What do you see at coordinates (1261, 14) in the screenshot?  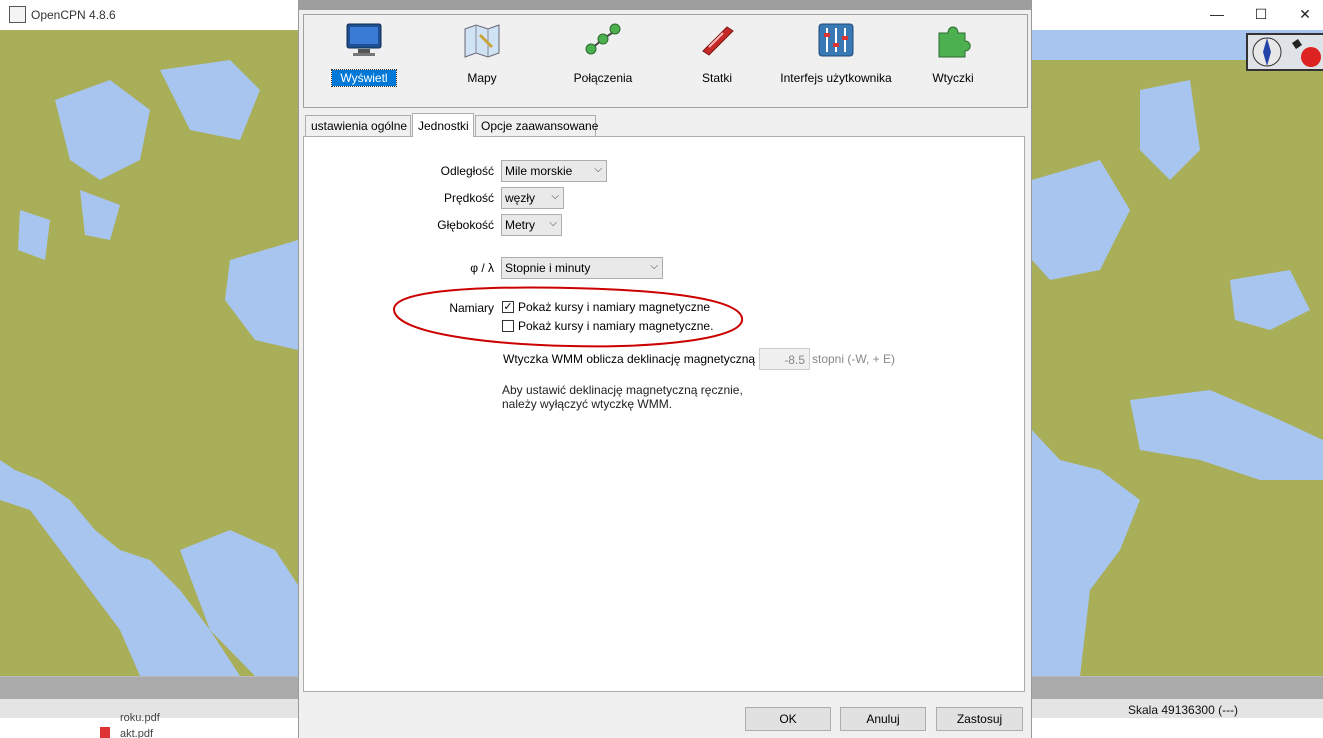 I see `maximize-button: ☐` at bounding box center [1261, 14].